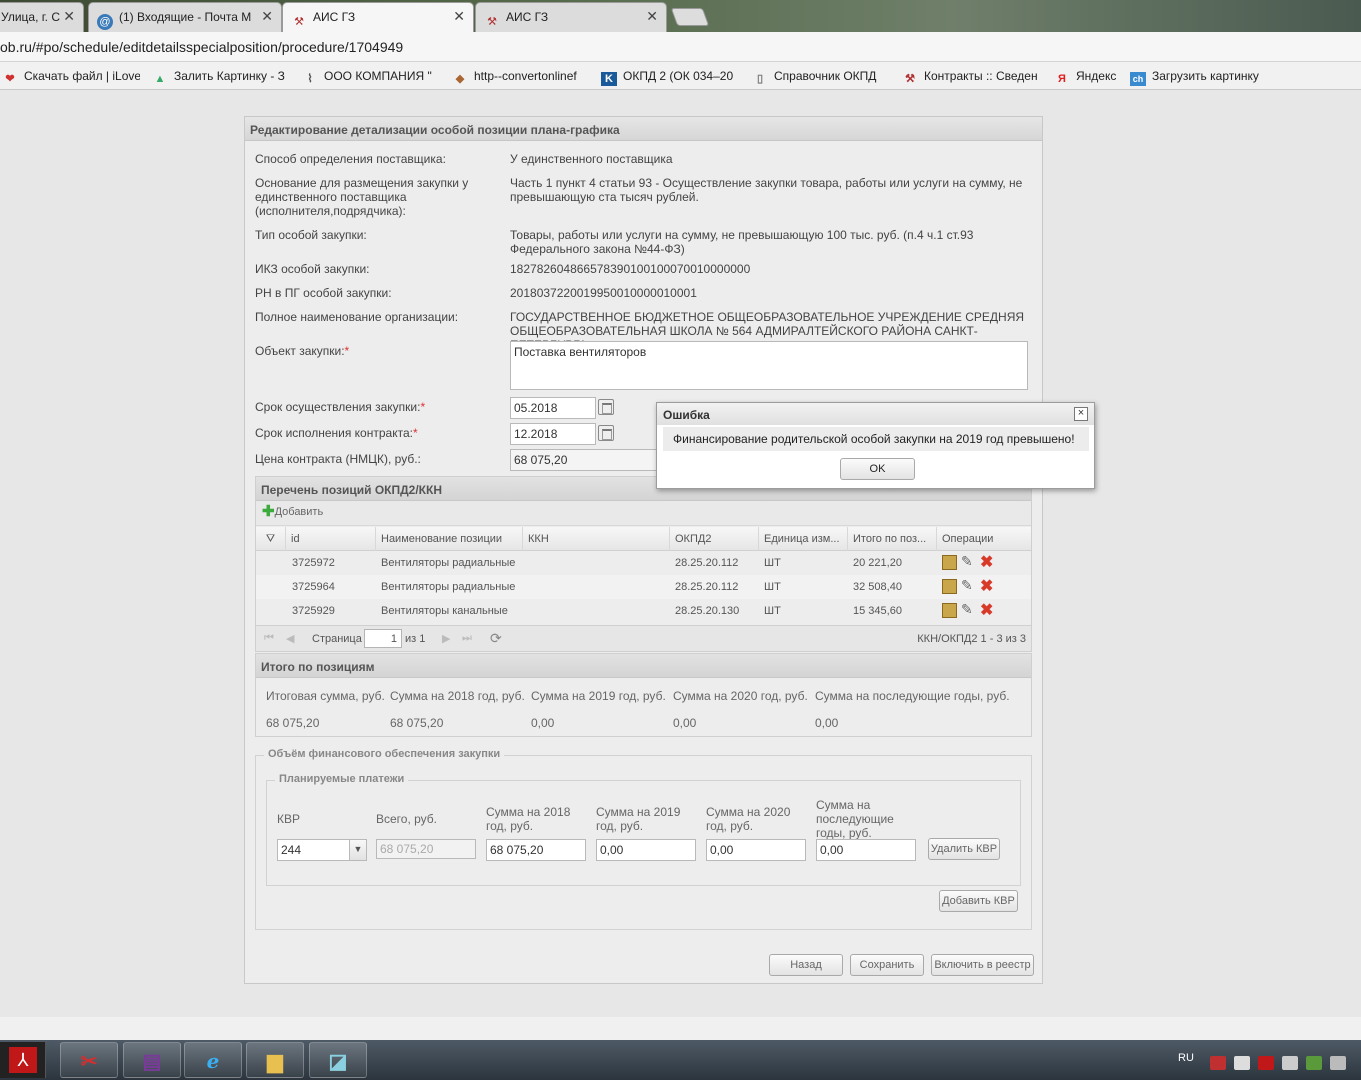 Image resolution: width=1361 pixels, height=1080 pixels. What do you see at coordinates (415, 433) in the screenshot?
I see `required-mark: *` at bounding box center [415, 433].